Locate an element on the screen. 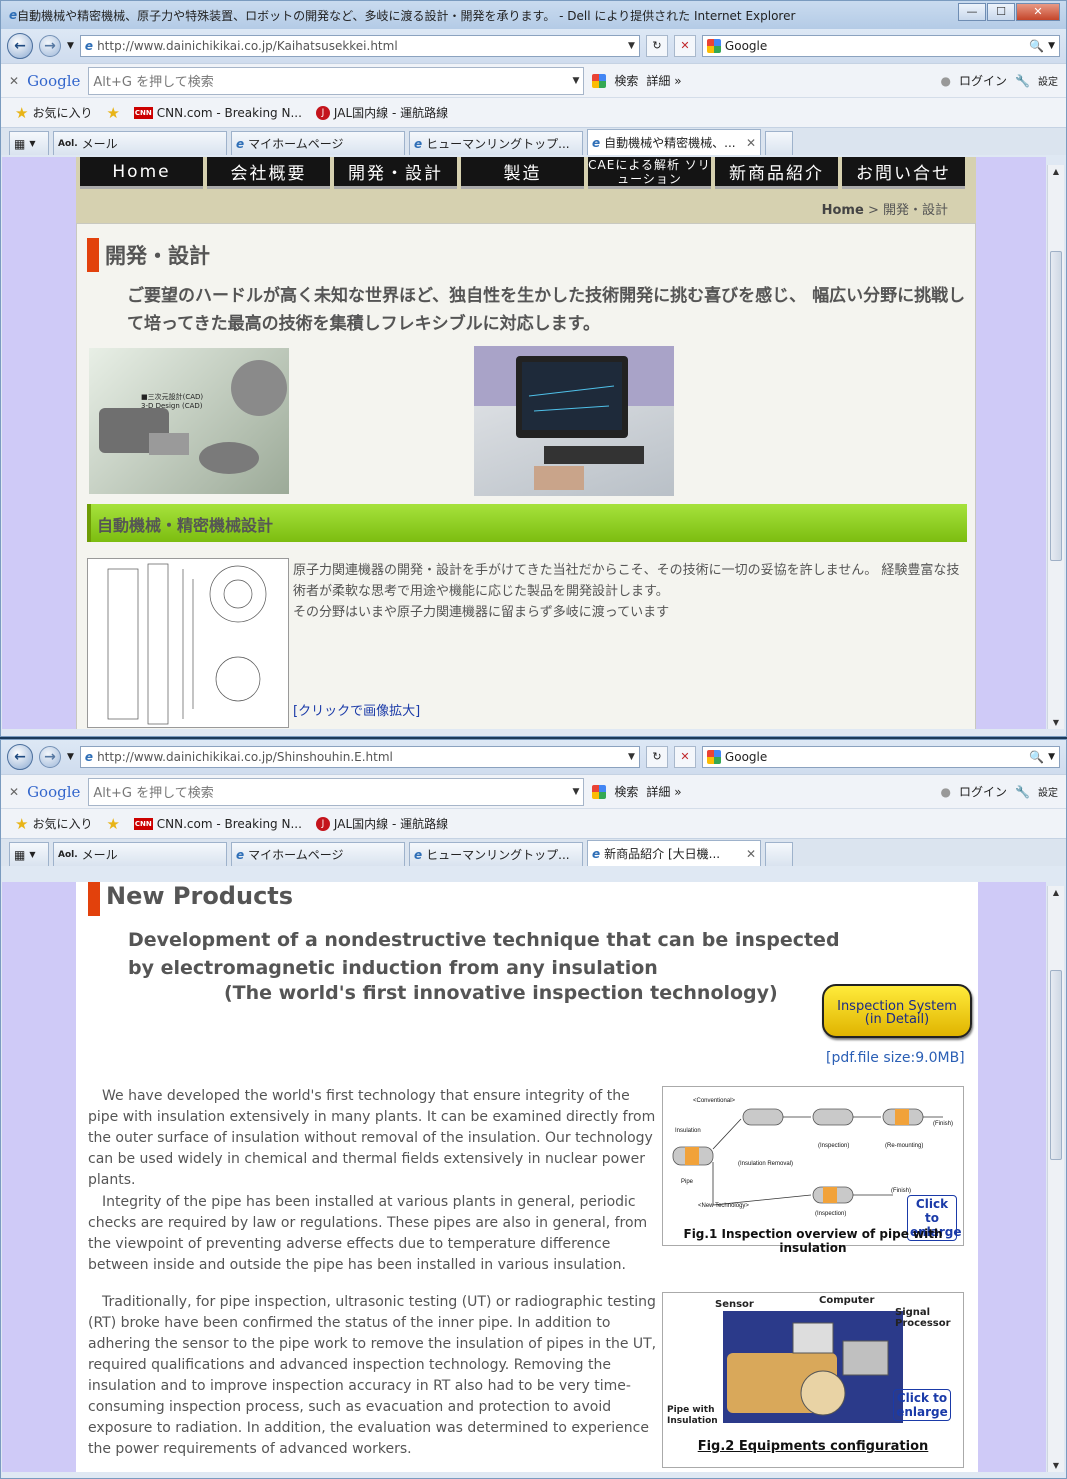 The image size is (1067, 1479). maximize-button: ☐ is located at coordinates (1001, 12).